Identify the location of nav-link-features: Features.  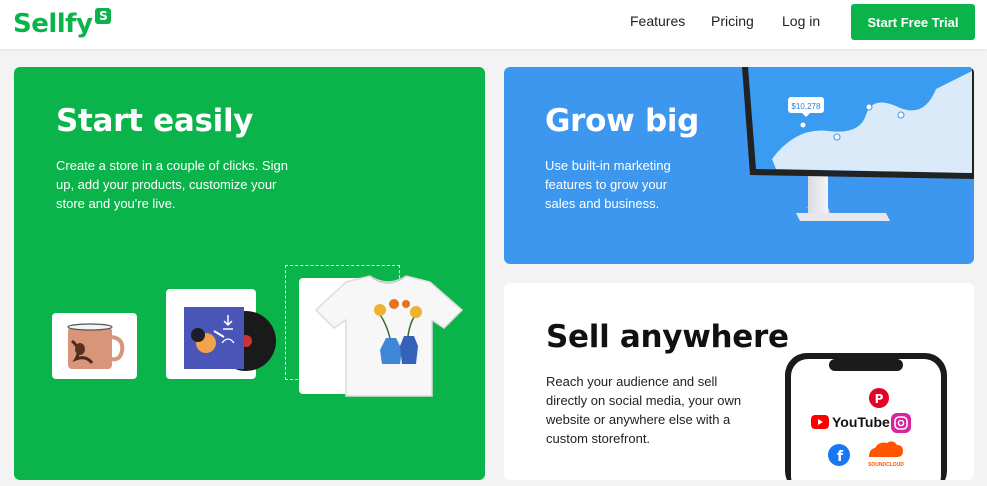
(657, 21).